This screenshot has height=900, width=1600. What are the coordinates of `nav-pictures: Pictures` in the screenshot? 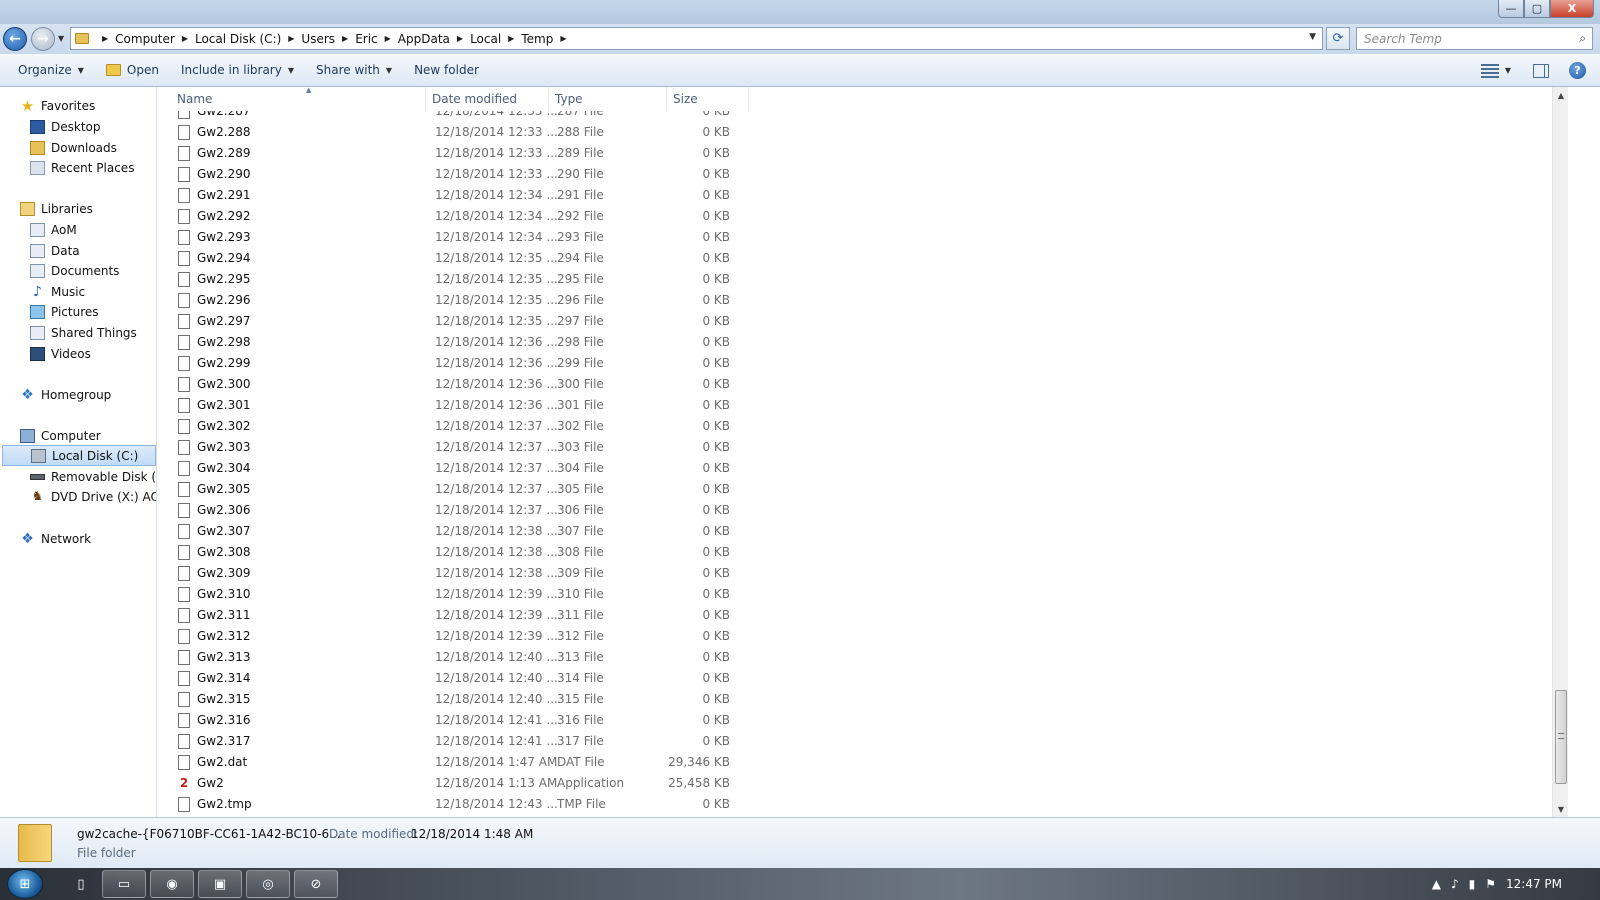 It's located at (64, 311).